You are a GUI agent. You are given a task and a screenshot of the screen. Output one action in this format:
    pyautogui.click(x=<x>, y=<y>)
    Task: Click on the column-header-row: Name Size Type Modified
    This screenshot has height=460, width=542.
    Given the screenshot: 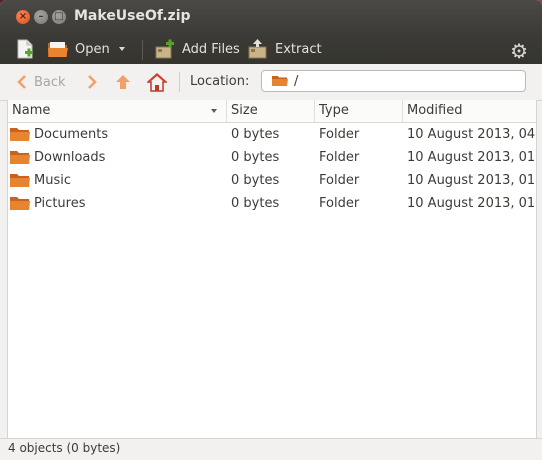 What is the action you would take?
    pyautogui.click(x=272, y=111)
    